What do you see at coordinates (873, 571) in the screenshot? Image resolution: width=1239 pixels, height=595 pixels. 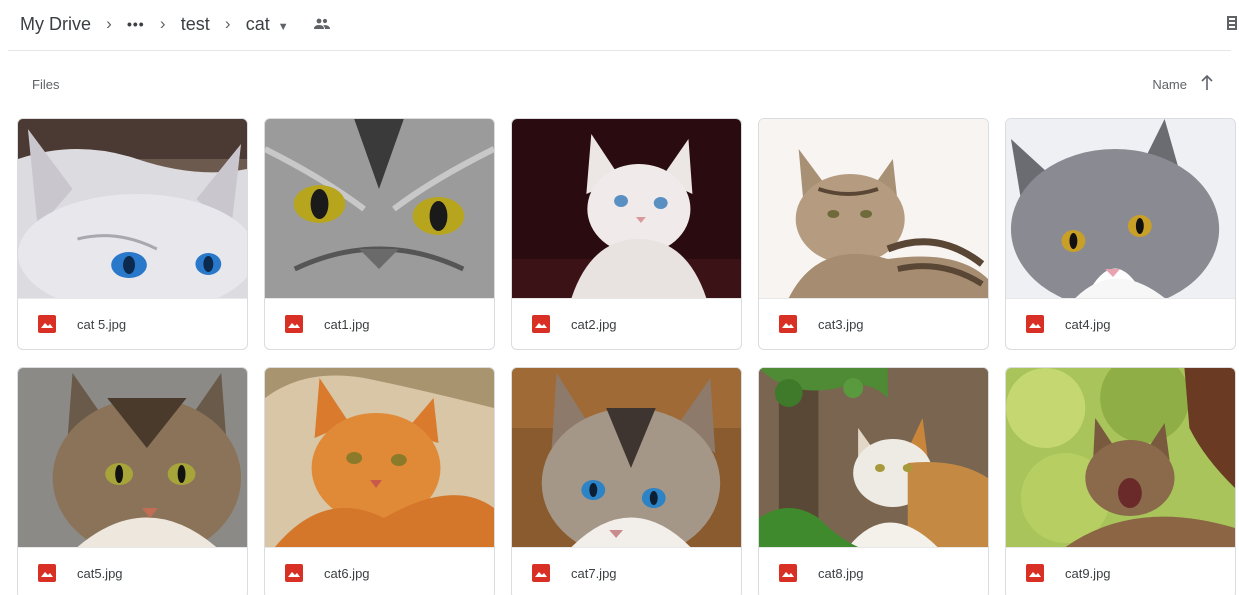 I see `file-name-row: cat8.jpg` at bounding box center [873, 571].